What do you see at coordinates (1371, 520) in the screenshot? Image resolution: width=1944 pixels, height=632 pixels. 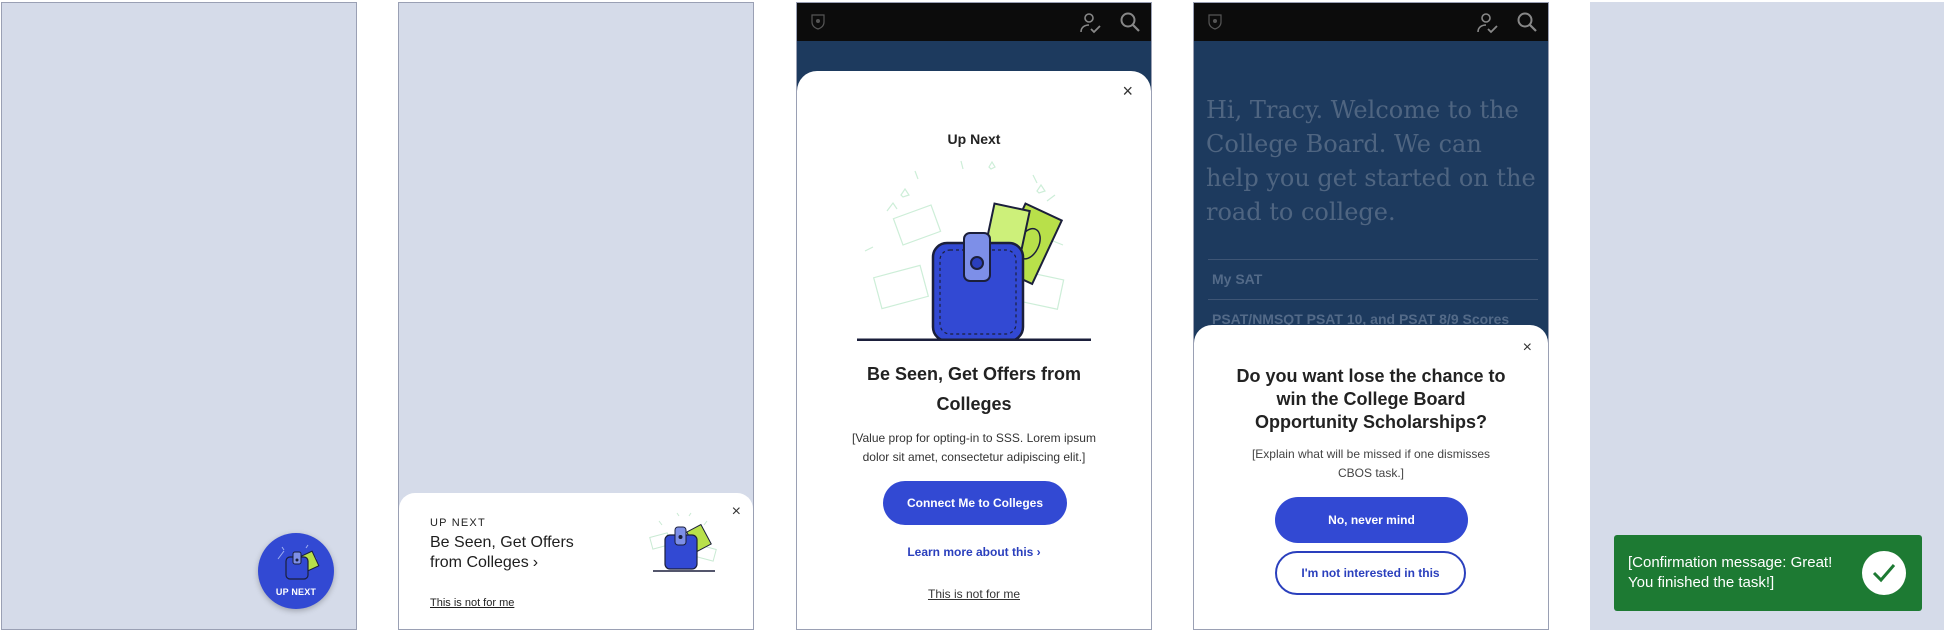 I see `never-mind-button: No, never mind` at bounding box center [1371, 520].